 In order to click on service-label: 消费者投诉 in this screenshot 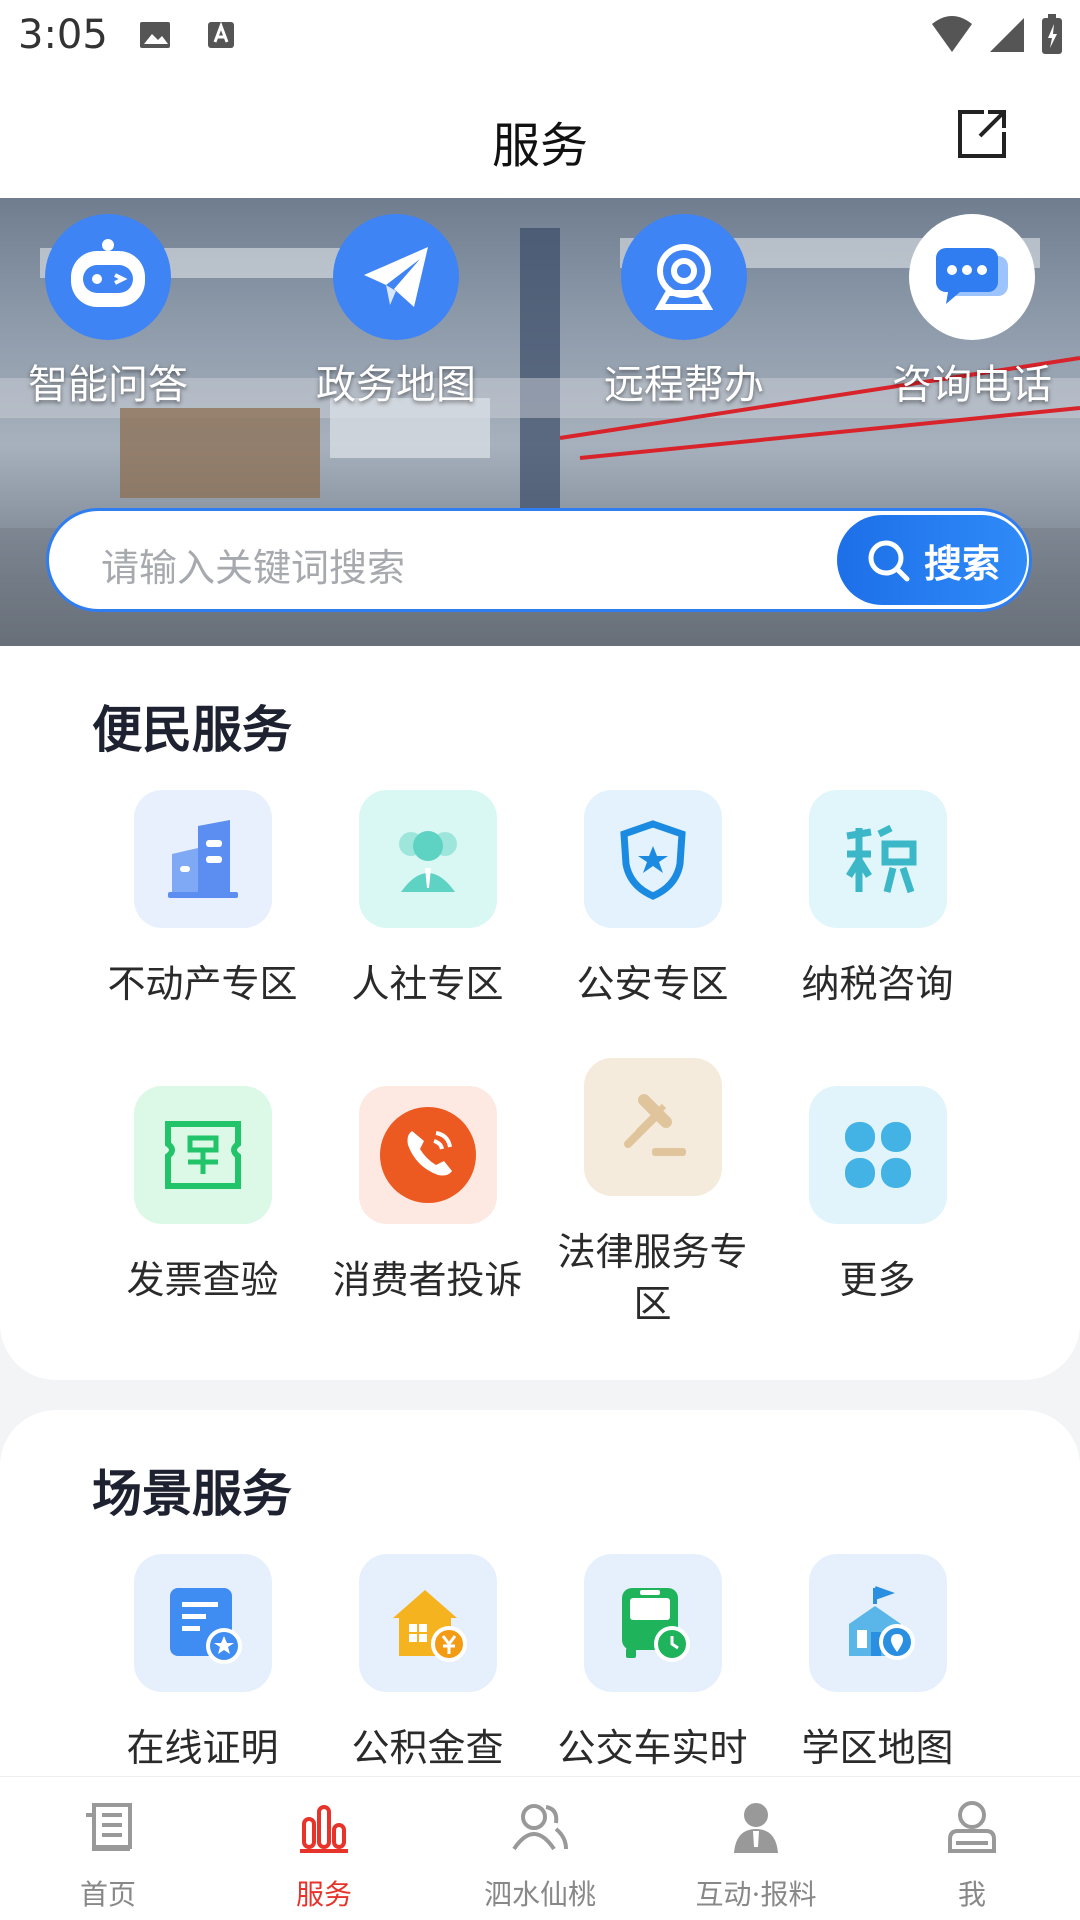, I will do `click(427, 1280)`.